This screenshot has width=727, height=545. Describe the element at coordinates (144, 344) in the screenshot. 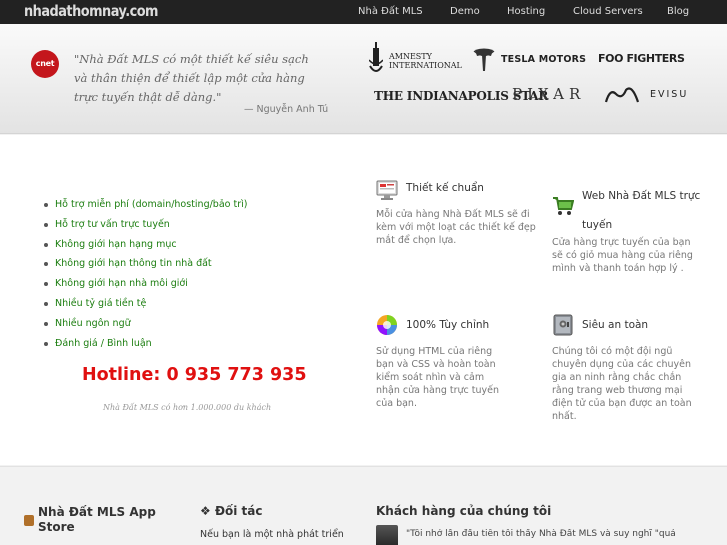

I see `list-item: Đánh giá / Bình luận` at that location.